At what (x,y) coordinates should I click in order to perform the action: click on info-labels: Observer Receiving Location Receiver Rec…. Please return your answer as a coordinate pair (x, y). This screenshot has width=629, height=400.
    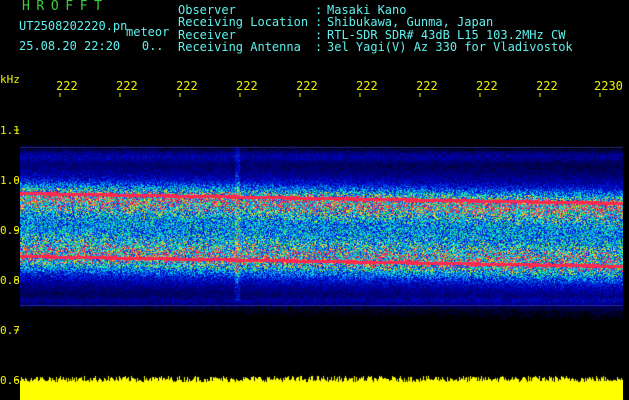
    Looking at the image, I should click on (243, 29).